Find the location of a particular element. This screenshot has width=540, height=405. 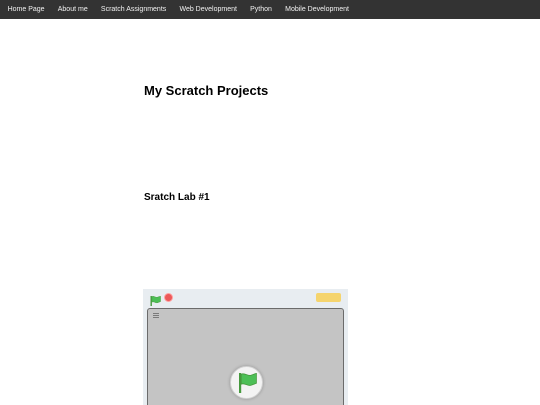

menu-icon is located at coordinates (156, 315).